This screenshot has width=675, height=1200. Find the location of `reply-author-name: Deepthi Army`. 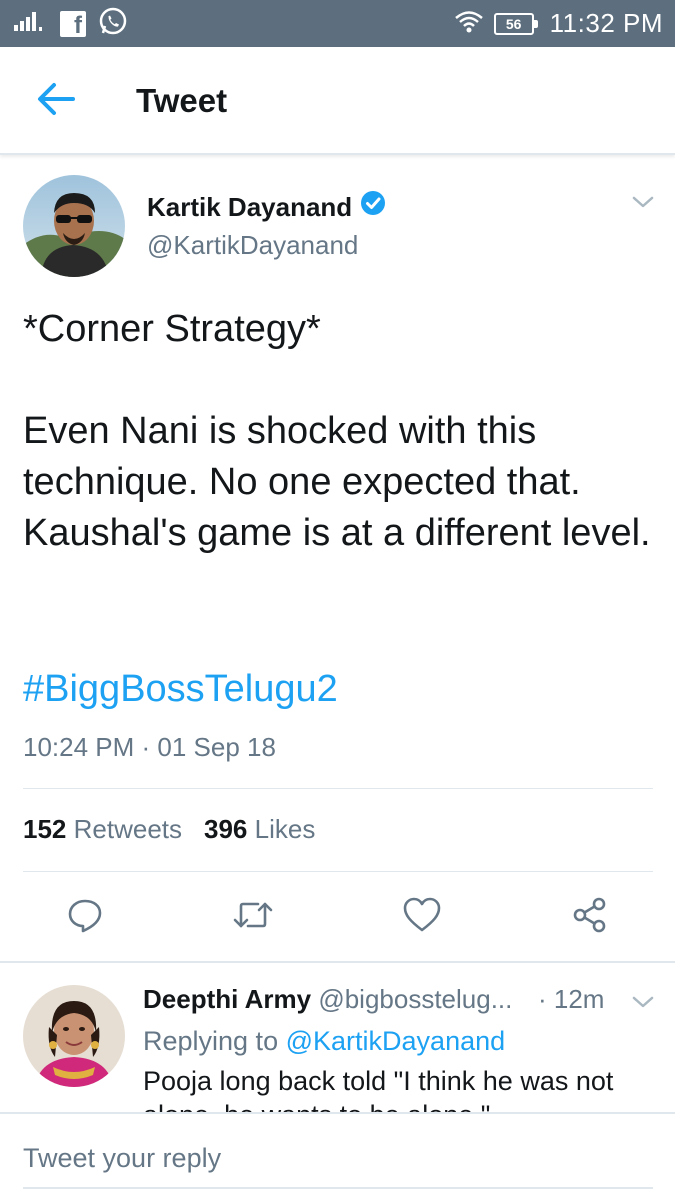

reply-author-name: Deepthi Army is located at coordinates (227, 999).